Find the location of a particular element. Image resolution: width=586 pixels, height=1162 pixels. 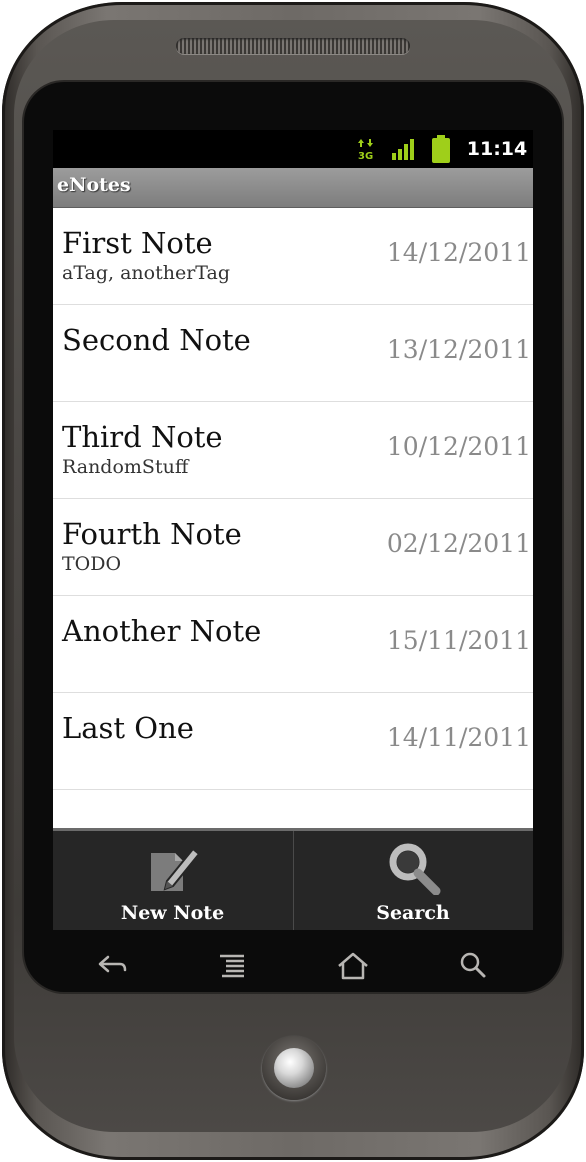

app-title: eNotes is located at coordinates (94, 185).